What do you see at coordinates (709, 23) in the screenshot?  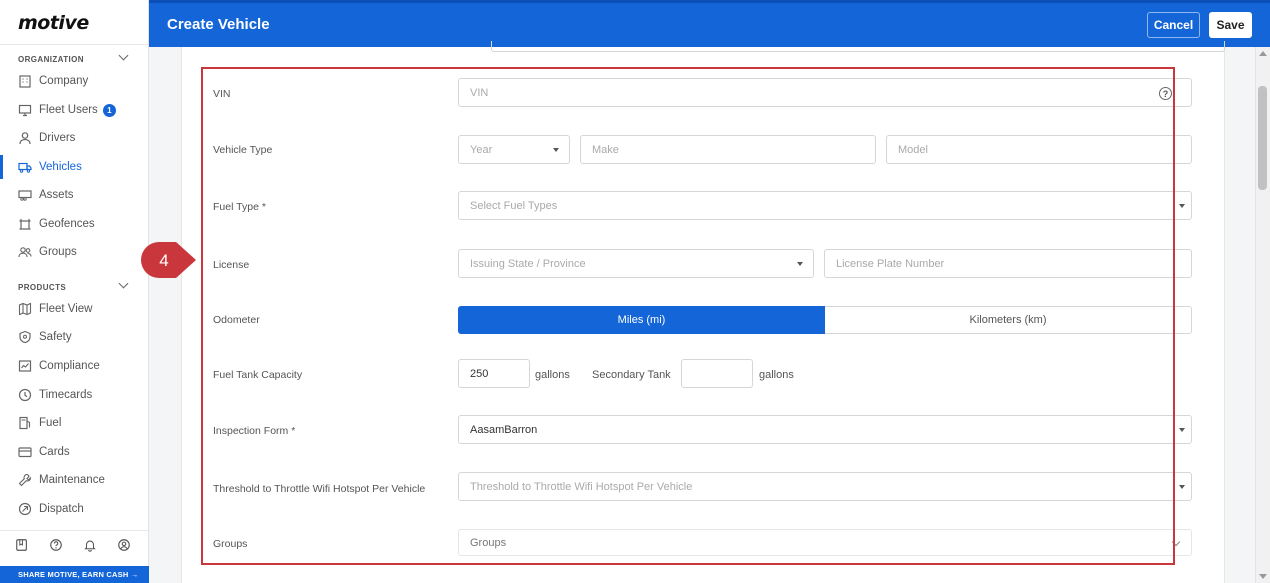 I see `page-header: Create Vehicle Cancel Save` at bounding box center [709, 23].